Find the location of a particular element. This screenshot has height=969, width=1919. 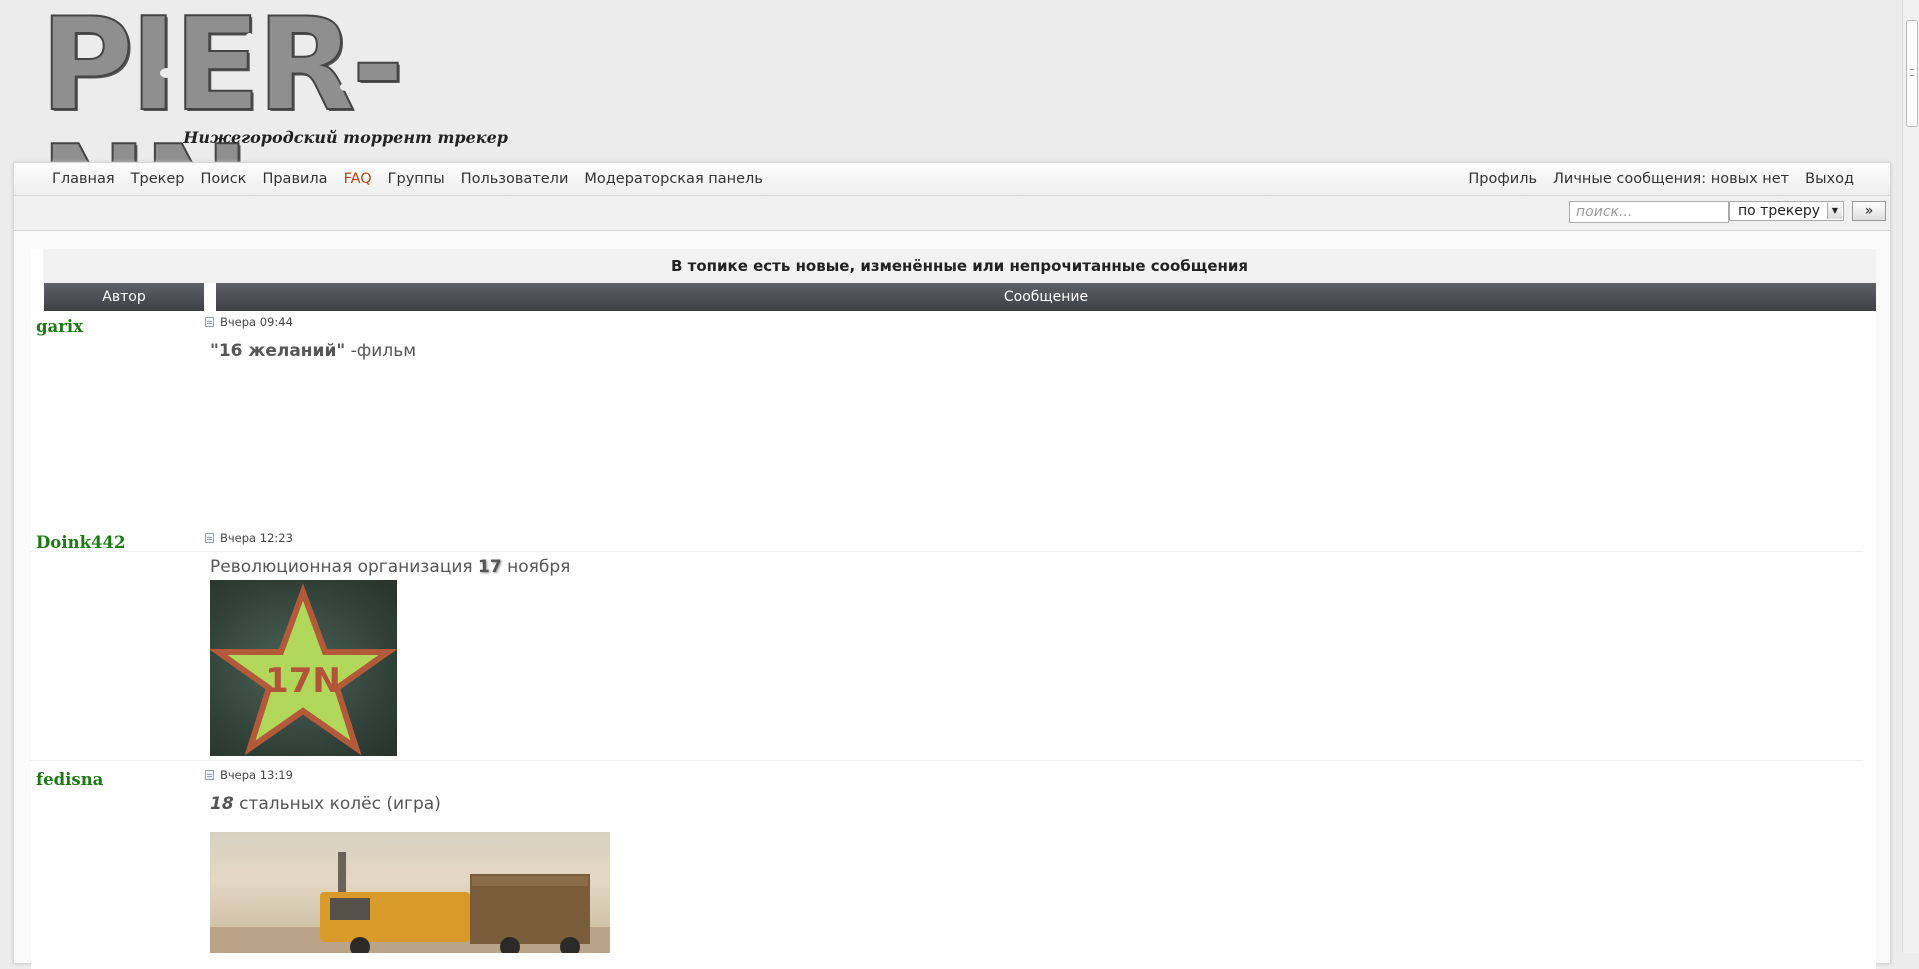

nav-users: Пользователи is located at coordinates (515, 179).